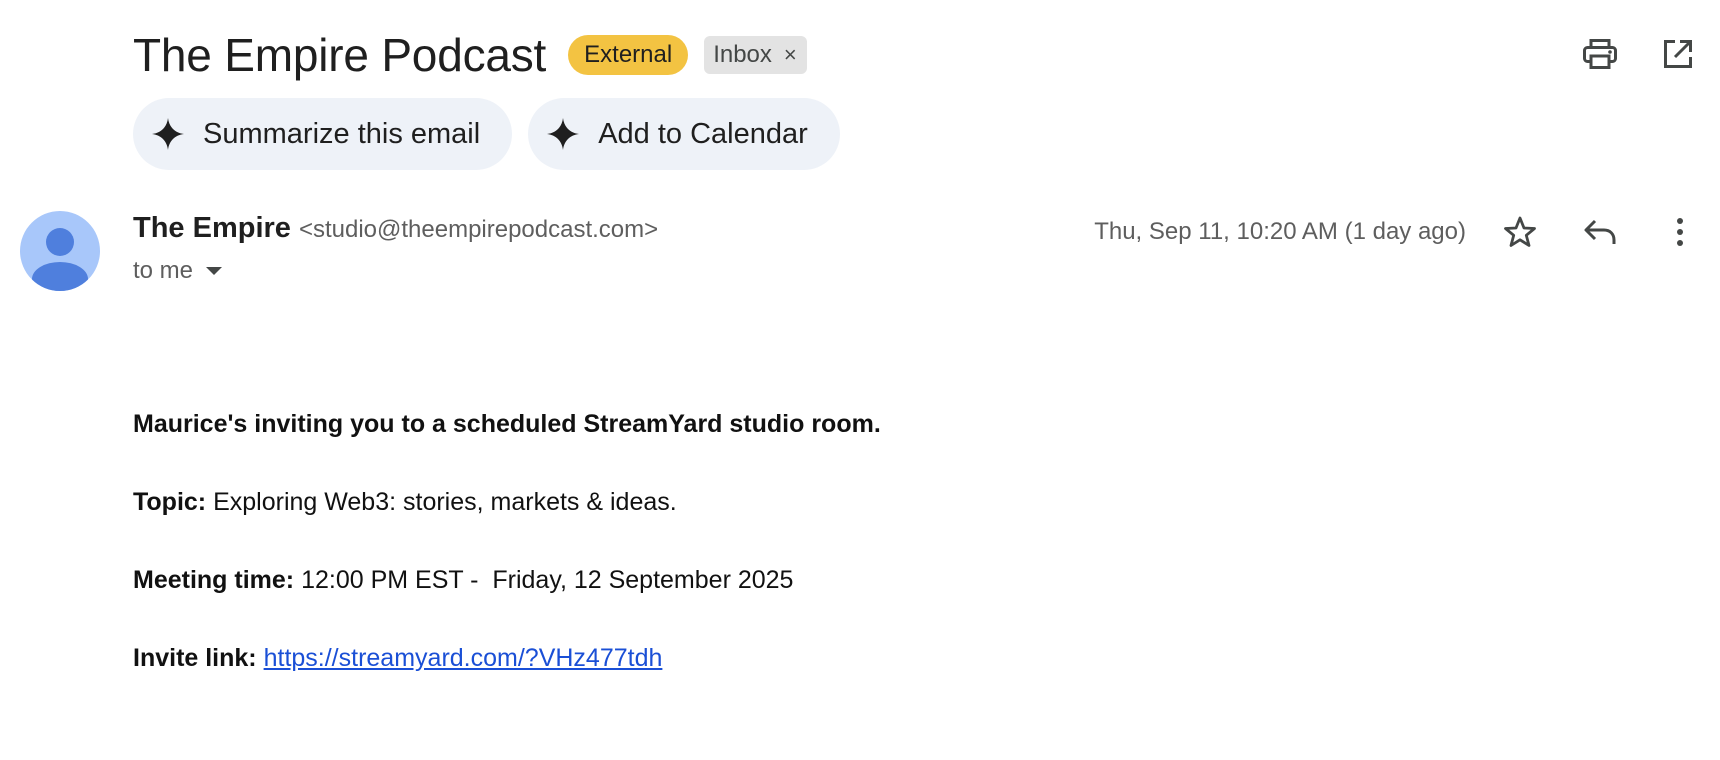 The width and height of the screenshot is (1720, 760). I want to click on print-icon, so click(1600, 54).